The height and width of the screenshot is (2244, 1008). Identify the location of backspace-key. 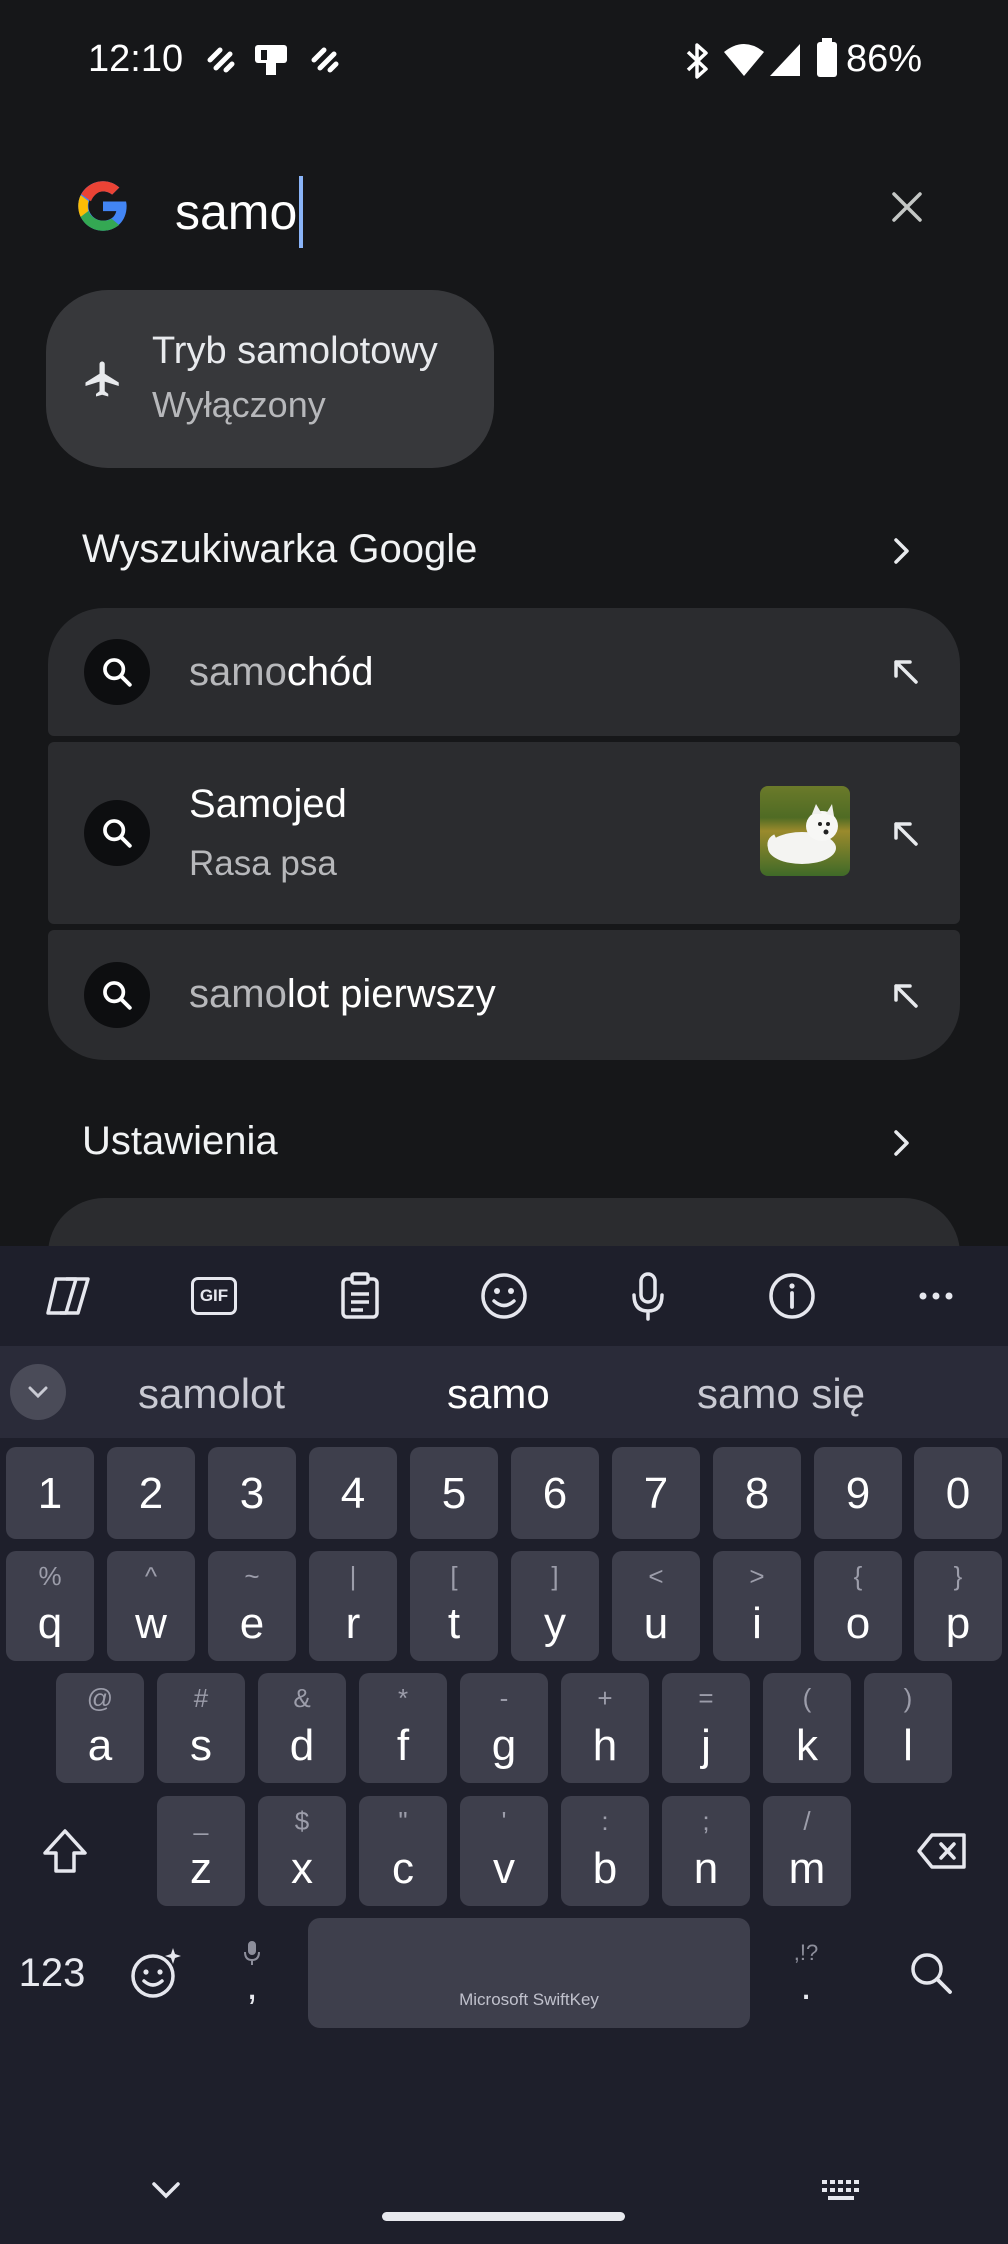
(942, 1851).